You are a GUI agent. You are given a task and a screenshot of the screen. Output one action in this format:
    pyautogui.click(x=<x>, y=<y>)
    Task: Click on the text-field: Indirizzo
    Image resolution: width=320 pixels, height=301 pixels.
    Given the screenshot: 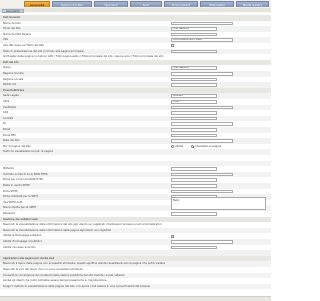 What is the action you would take?
    pyautogui.click(x=194, y=96)
    